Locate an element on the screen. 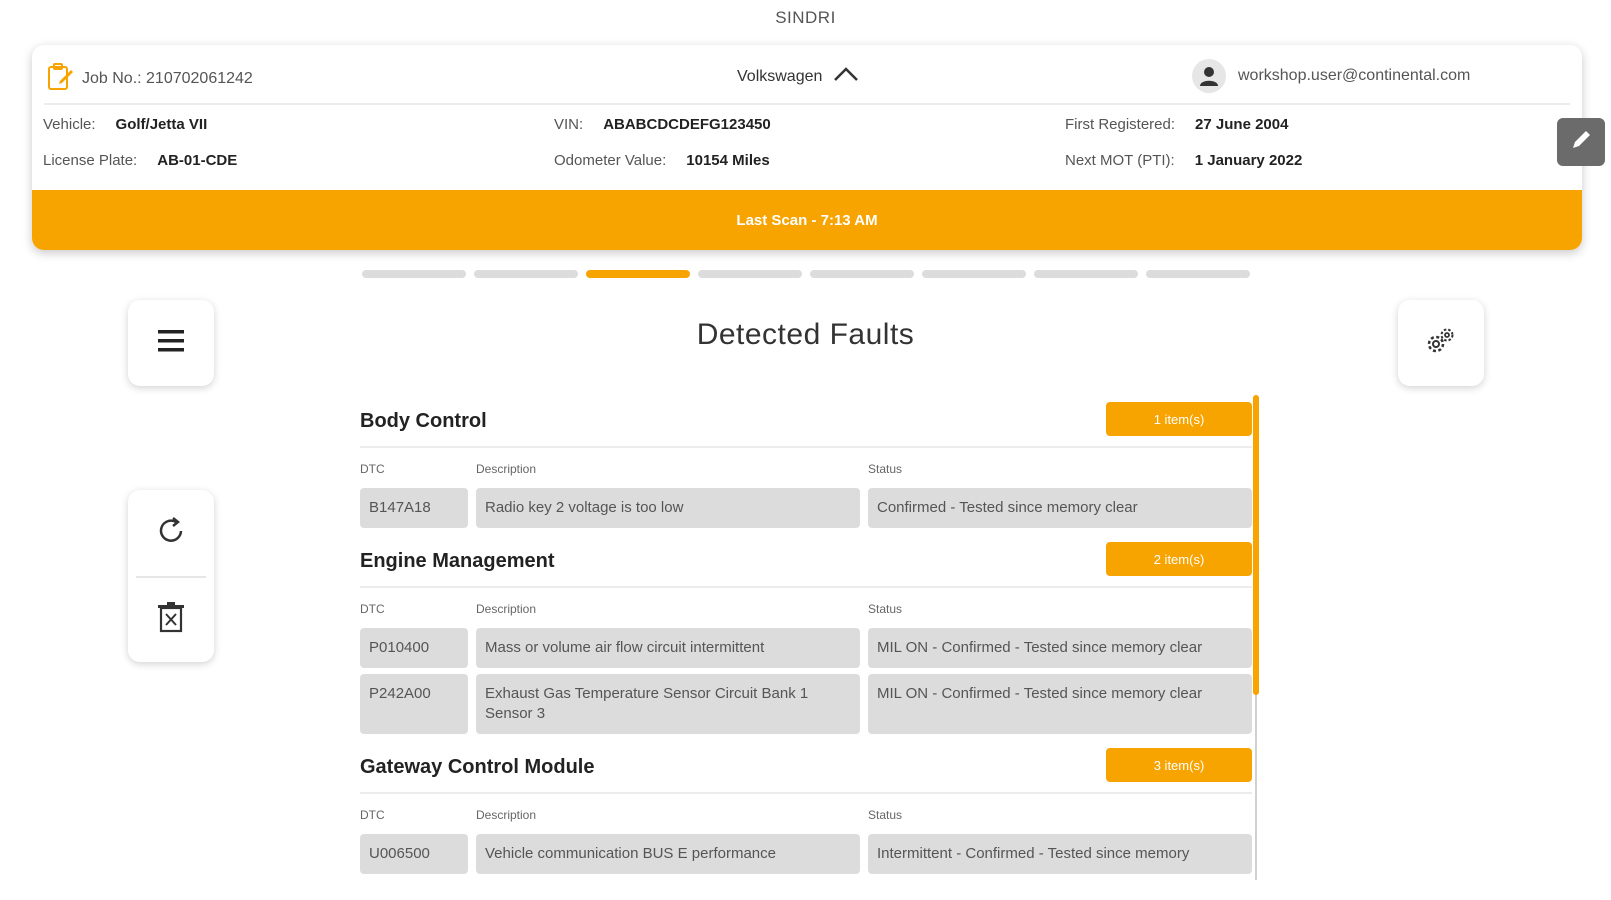 This screenshot has height=900, width=1611. progress-step-active is located at coordinates (638, 274).